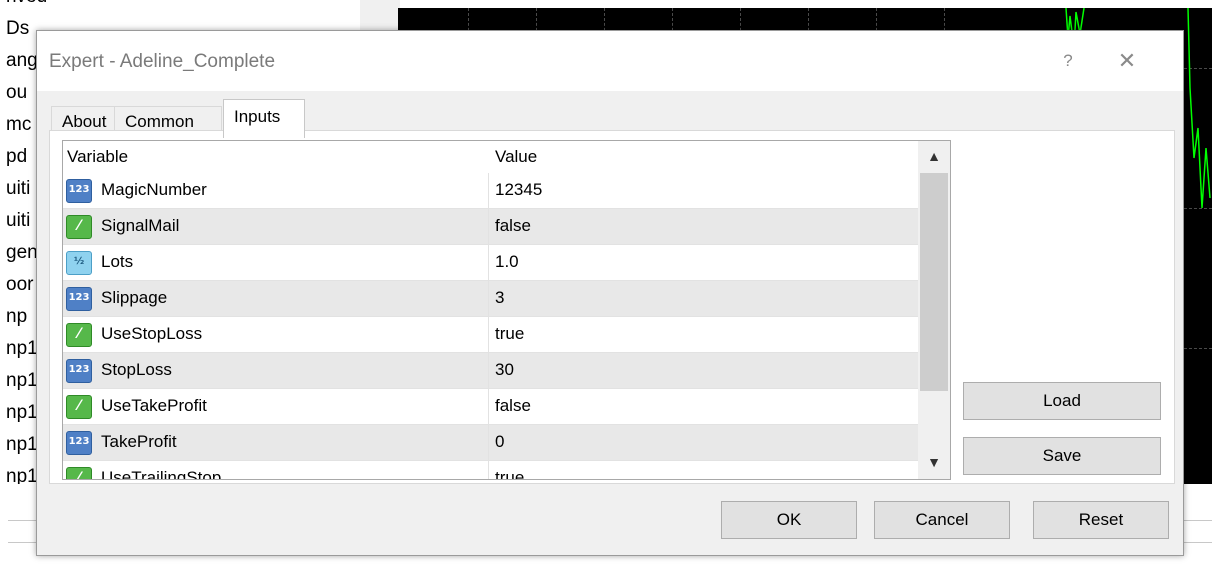 Image resolution: width=1212 pixels, height=566 pixels. What do you see at coordinates (154, 189) in the screenshot?
I see `variable-name: MagicNumber` at bounding box center [154, 189].